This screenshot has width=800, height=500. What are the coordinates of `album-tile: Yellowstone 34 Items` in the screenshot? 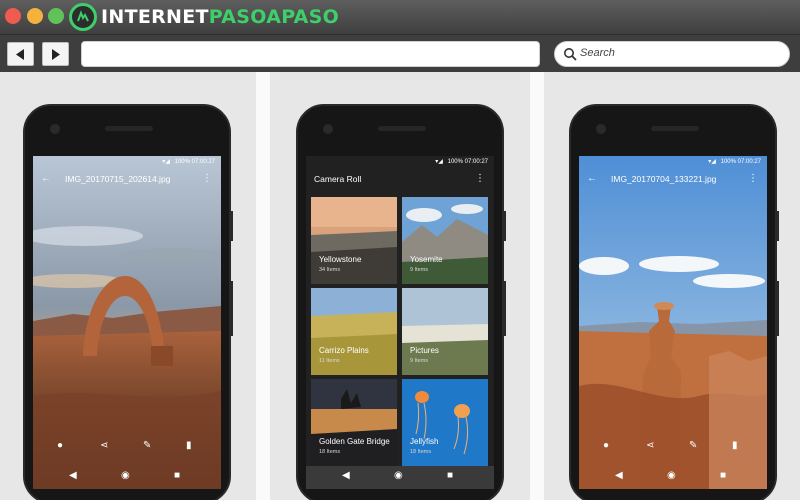 It's located at (354, 240).